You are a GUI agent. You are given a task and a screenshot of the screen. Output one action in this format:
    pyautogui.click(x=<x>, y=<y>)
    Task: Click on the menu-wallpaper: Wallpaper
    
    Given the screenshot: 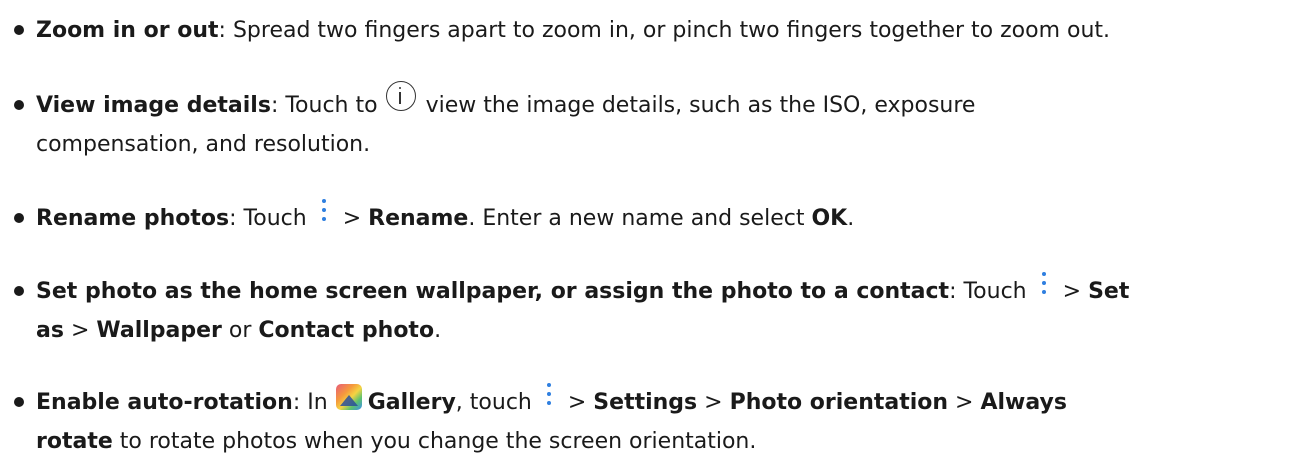 What is the action you would take?
    pyautogui.click(x=159, y=330)
    